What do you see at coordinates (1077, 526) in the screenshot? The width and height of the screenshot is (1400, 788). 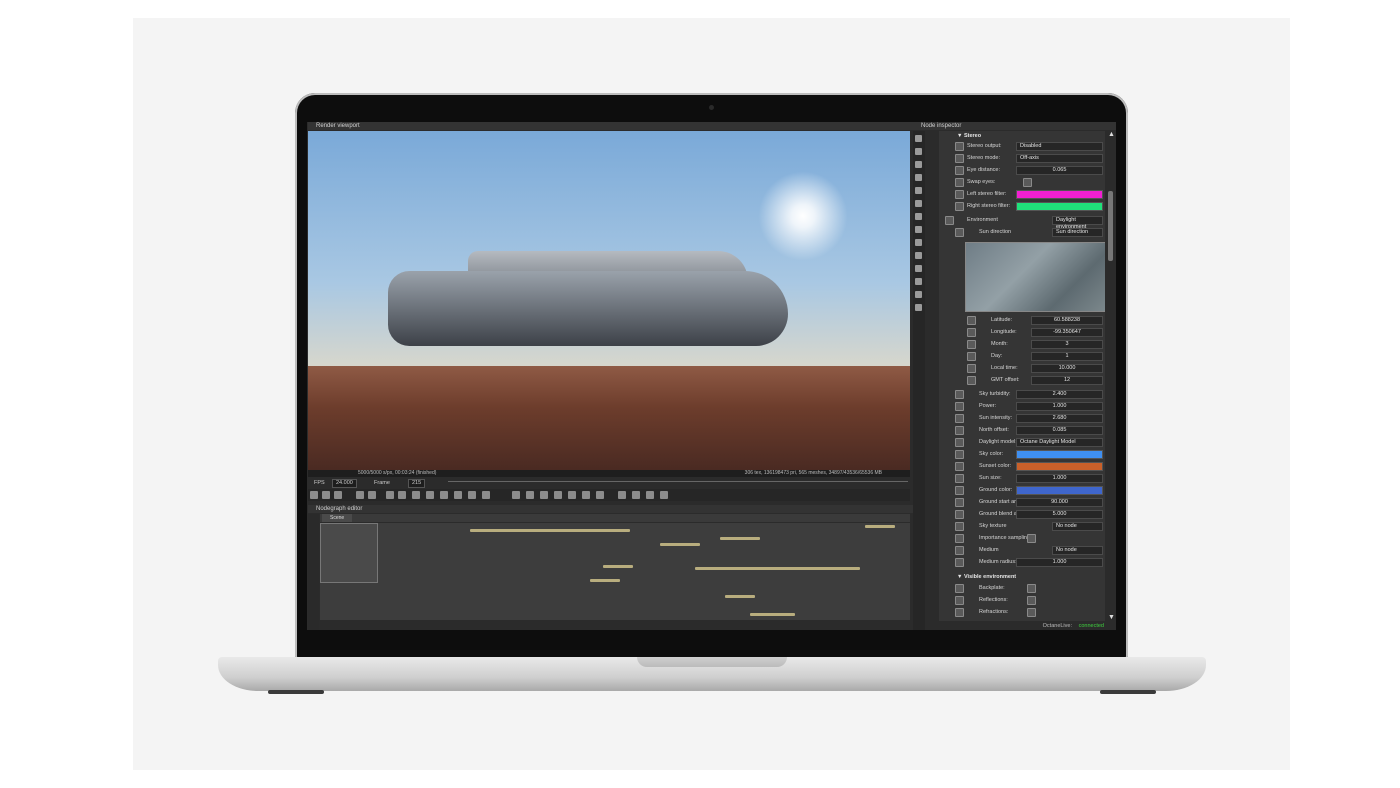 I see `sky-texture-select: No node` at bounding box center [1077, 526].